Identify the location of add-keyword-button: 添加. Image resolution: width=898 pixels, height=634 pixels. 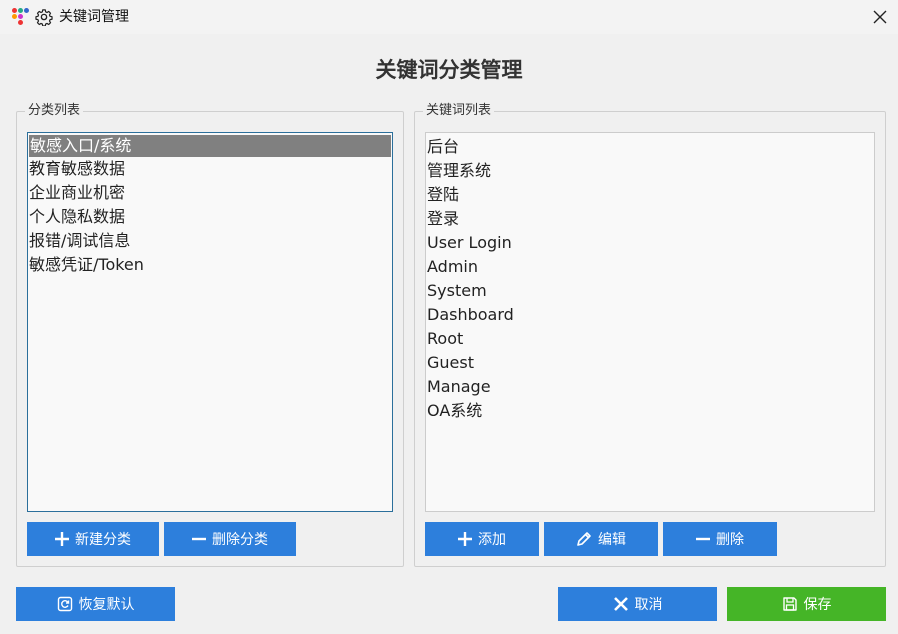
(482, 539).